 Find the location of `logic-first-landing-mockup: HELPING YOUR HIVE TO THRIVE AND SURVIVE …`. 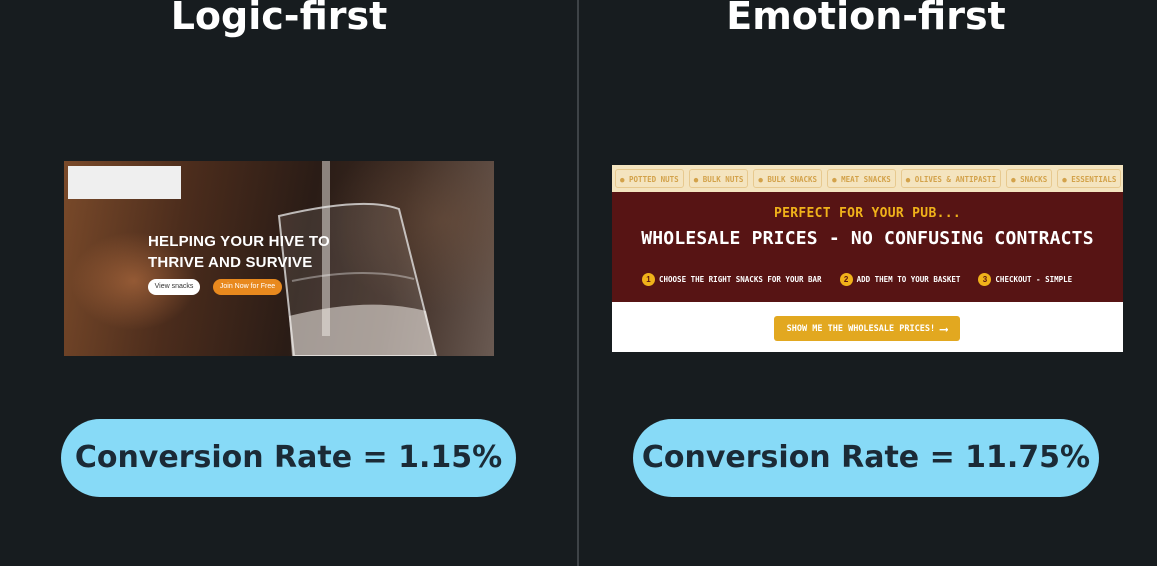

logic-first-landing-mockup: HELPING YOUR HIVE TO THRIVE AND SURVIVE … is located at coordinates (279, 258).